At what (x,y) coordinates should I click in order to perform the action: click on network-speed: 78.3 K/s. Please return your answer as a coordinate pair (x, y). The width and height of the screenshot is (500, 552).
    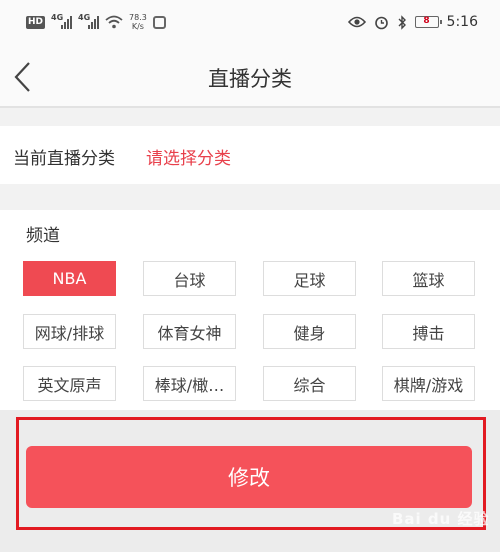
    Looking at the image, I should click on (138, 22).